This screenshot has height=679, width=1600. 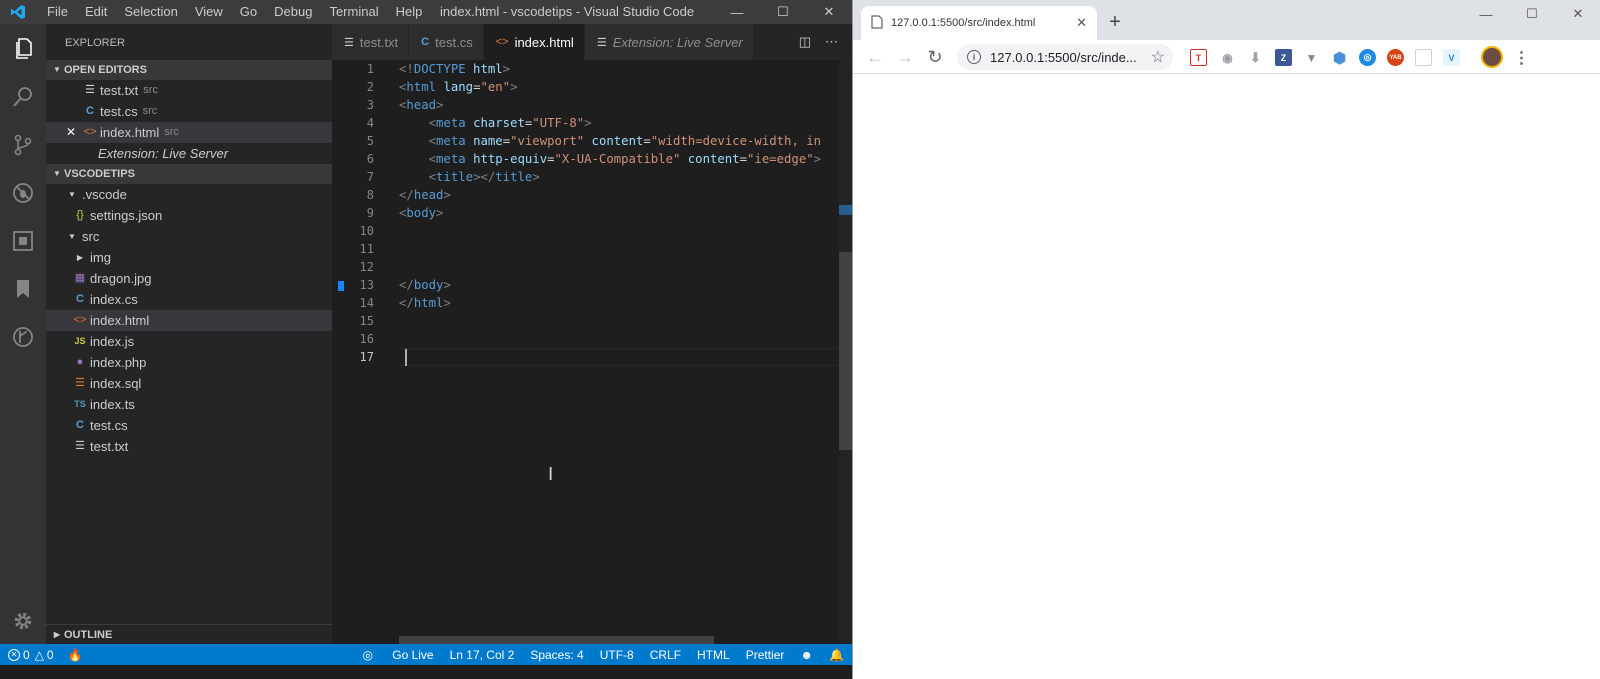 I want to click on flame-icon: 🔥, so click(x=75, y=655).